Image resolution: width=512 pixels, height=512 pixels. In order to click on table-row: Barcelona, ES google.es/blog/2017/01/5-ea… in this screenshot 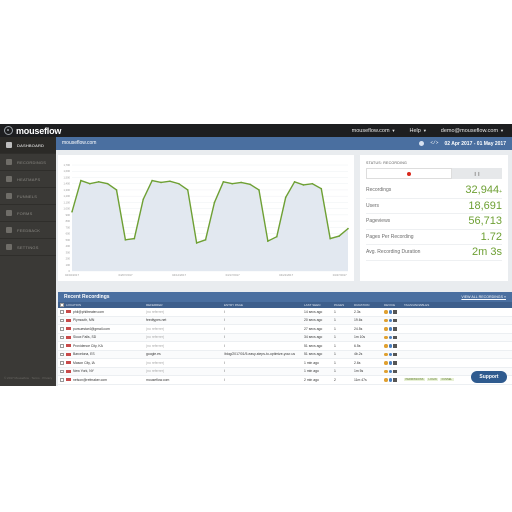, I will do `click(285, 354)`.